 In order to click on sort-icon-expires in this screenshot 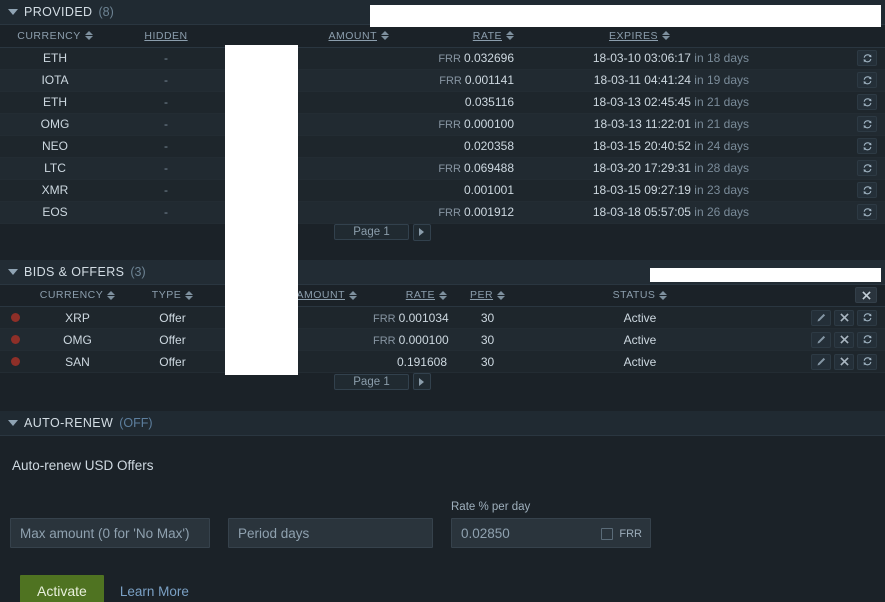, I will do `click(666, 36)`.